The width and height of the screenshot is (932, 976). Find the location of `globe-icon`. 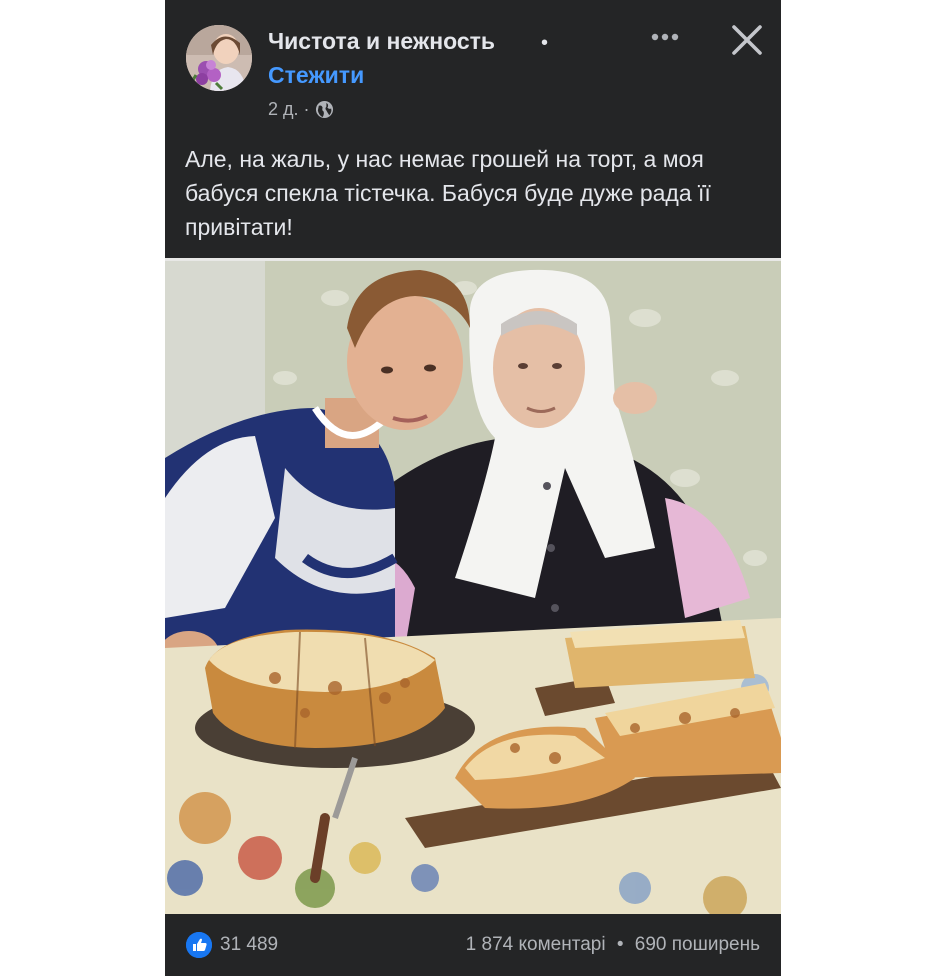

globe-icon is located at coordinates (324, 109).